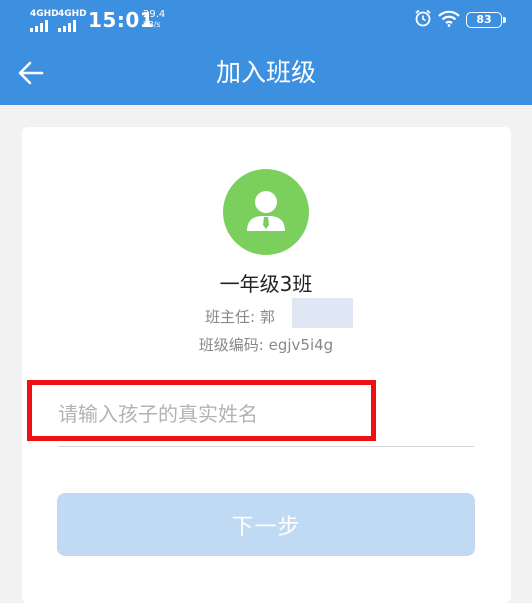 The height and width of the screenshot is (603, 532). Describe the element at coordinates (154, 14) in the screenshot. I see `speed-value: 29.4` at that location.